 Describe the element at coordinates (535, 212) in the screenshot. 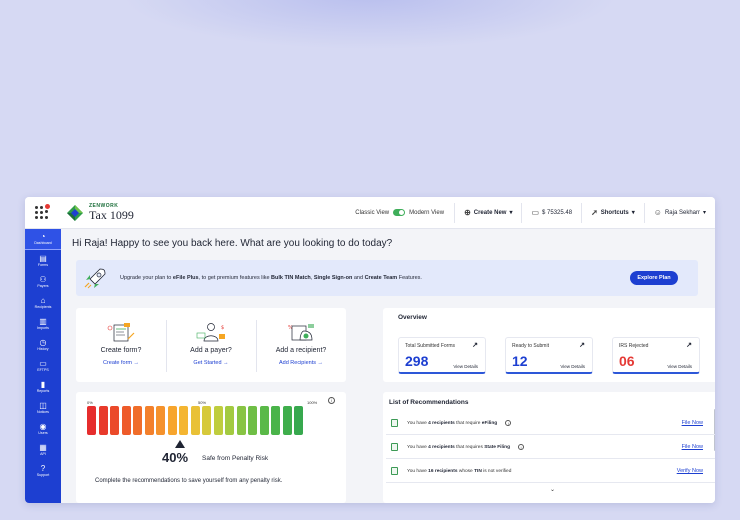

I see `wallet-icon: ▭` at that location.